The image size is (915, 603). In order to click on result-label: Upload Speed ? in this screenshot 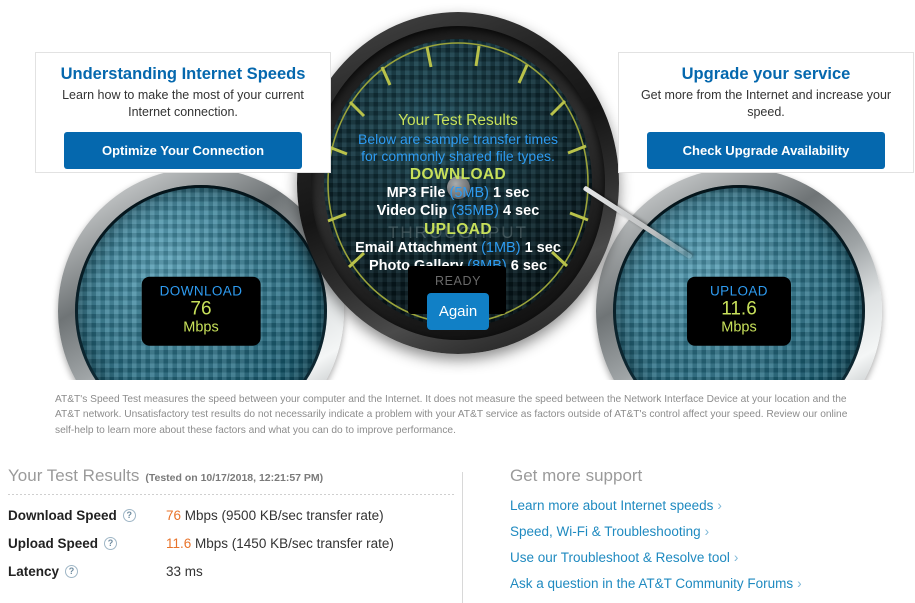, I will do `click(87, 543)`.